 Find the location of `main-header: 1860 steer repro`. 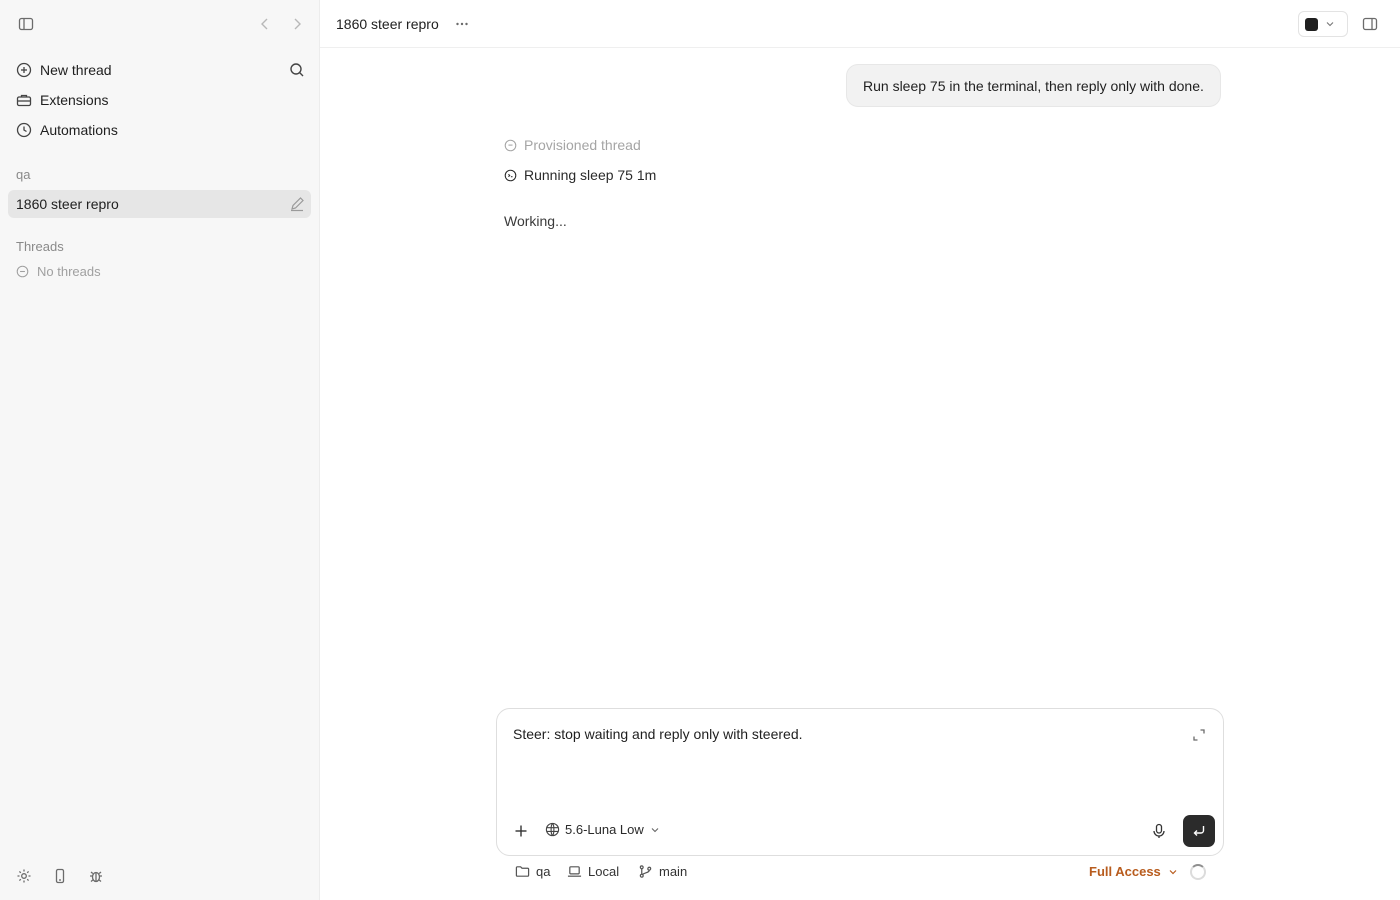

main-header: 1860 steer repro is located at coordinates (860, 24).